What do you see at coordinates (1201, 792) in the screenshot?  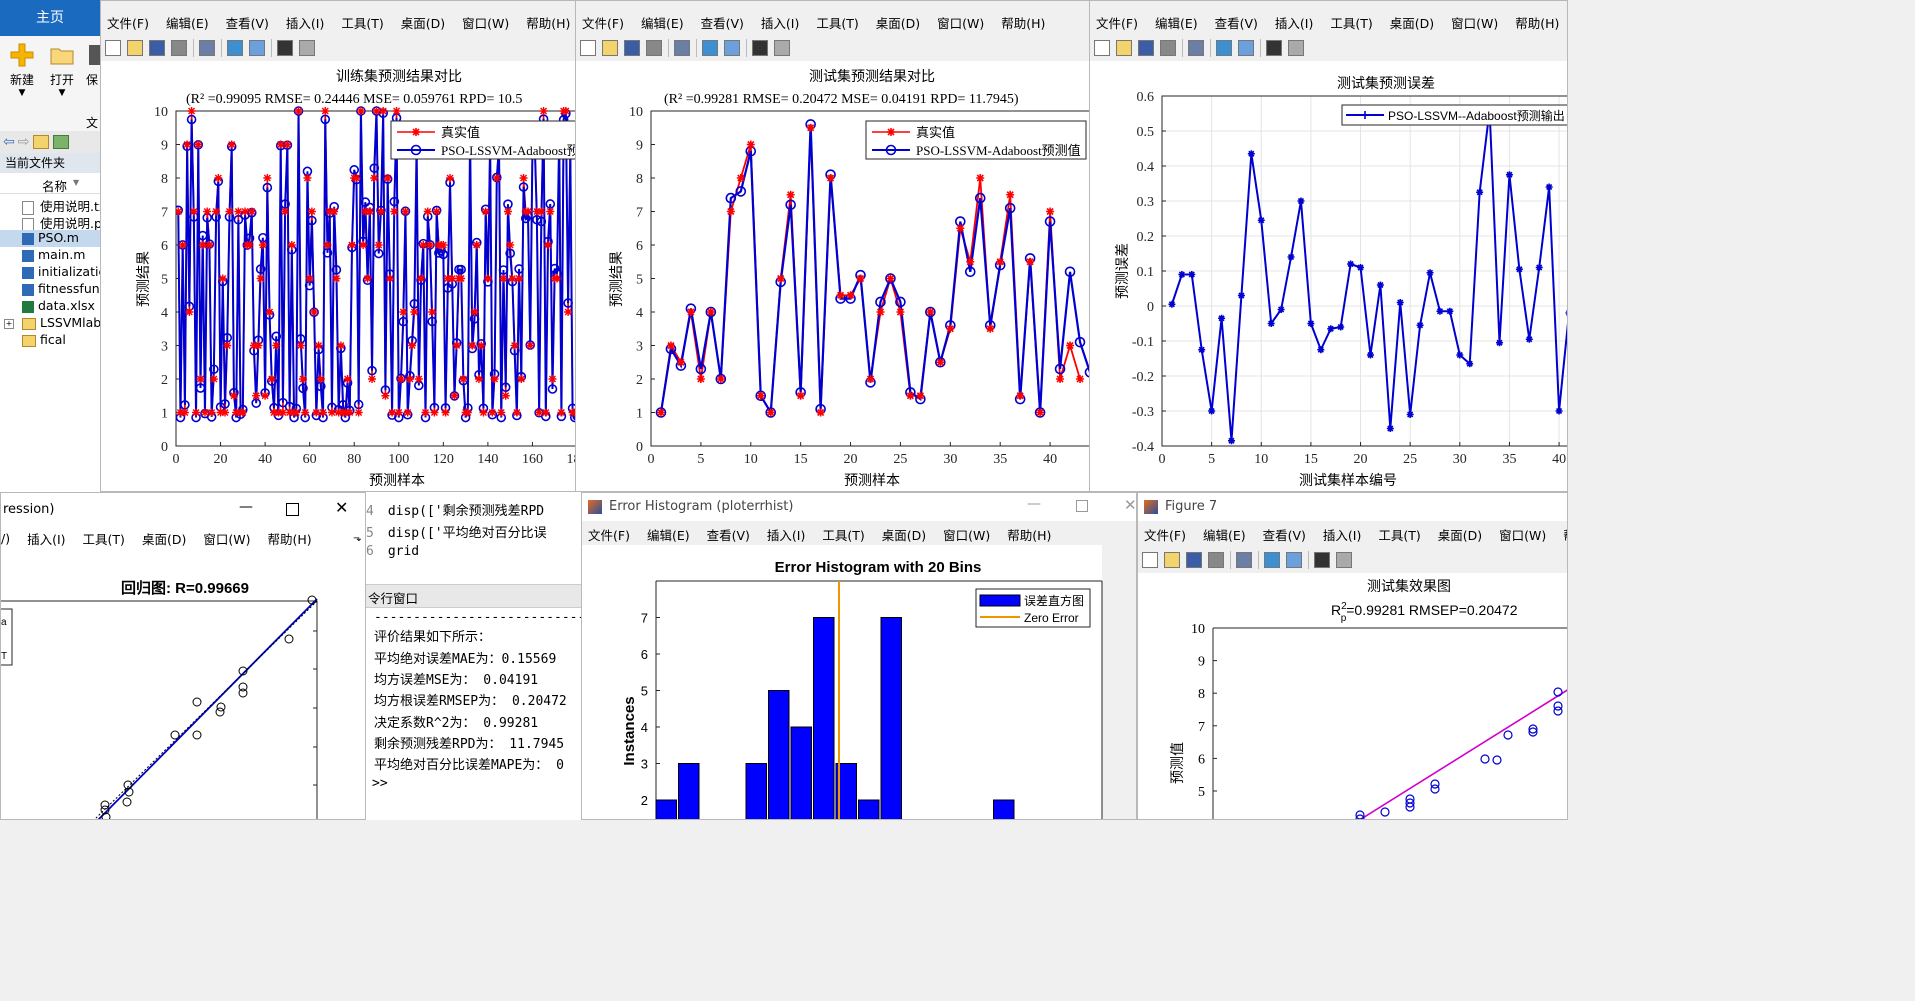 I see `y-tick-label: 5` at bounding box center [1201, 792].